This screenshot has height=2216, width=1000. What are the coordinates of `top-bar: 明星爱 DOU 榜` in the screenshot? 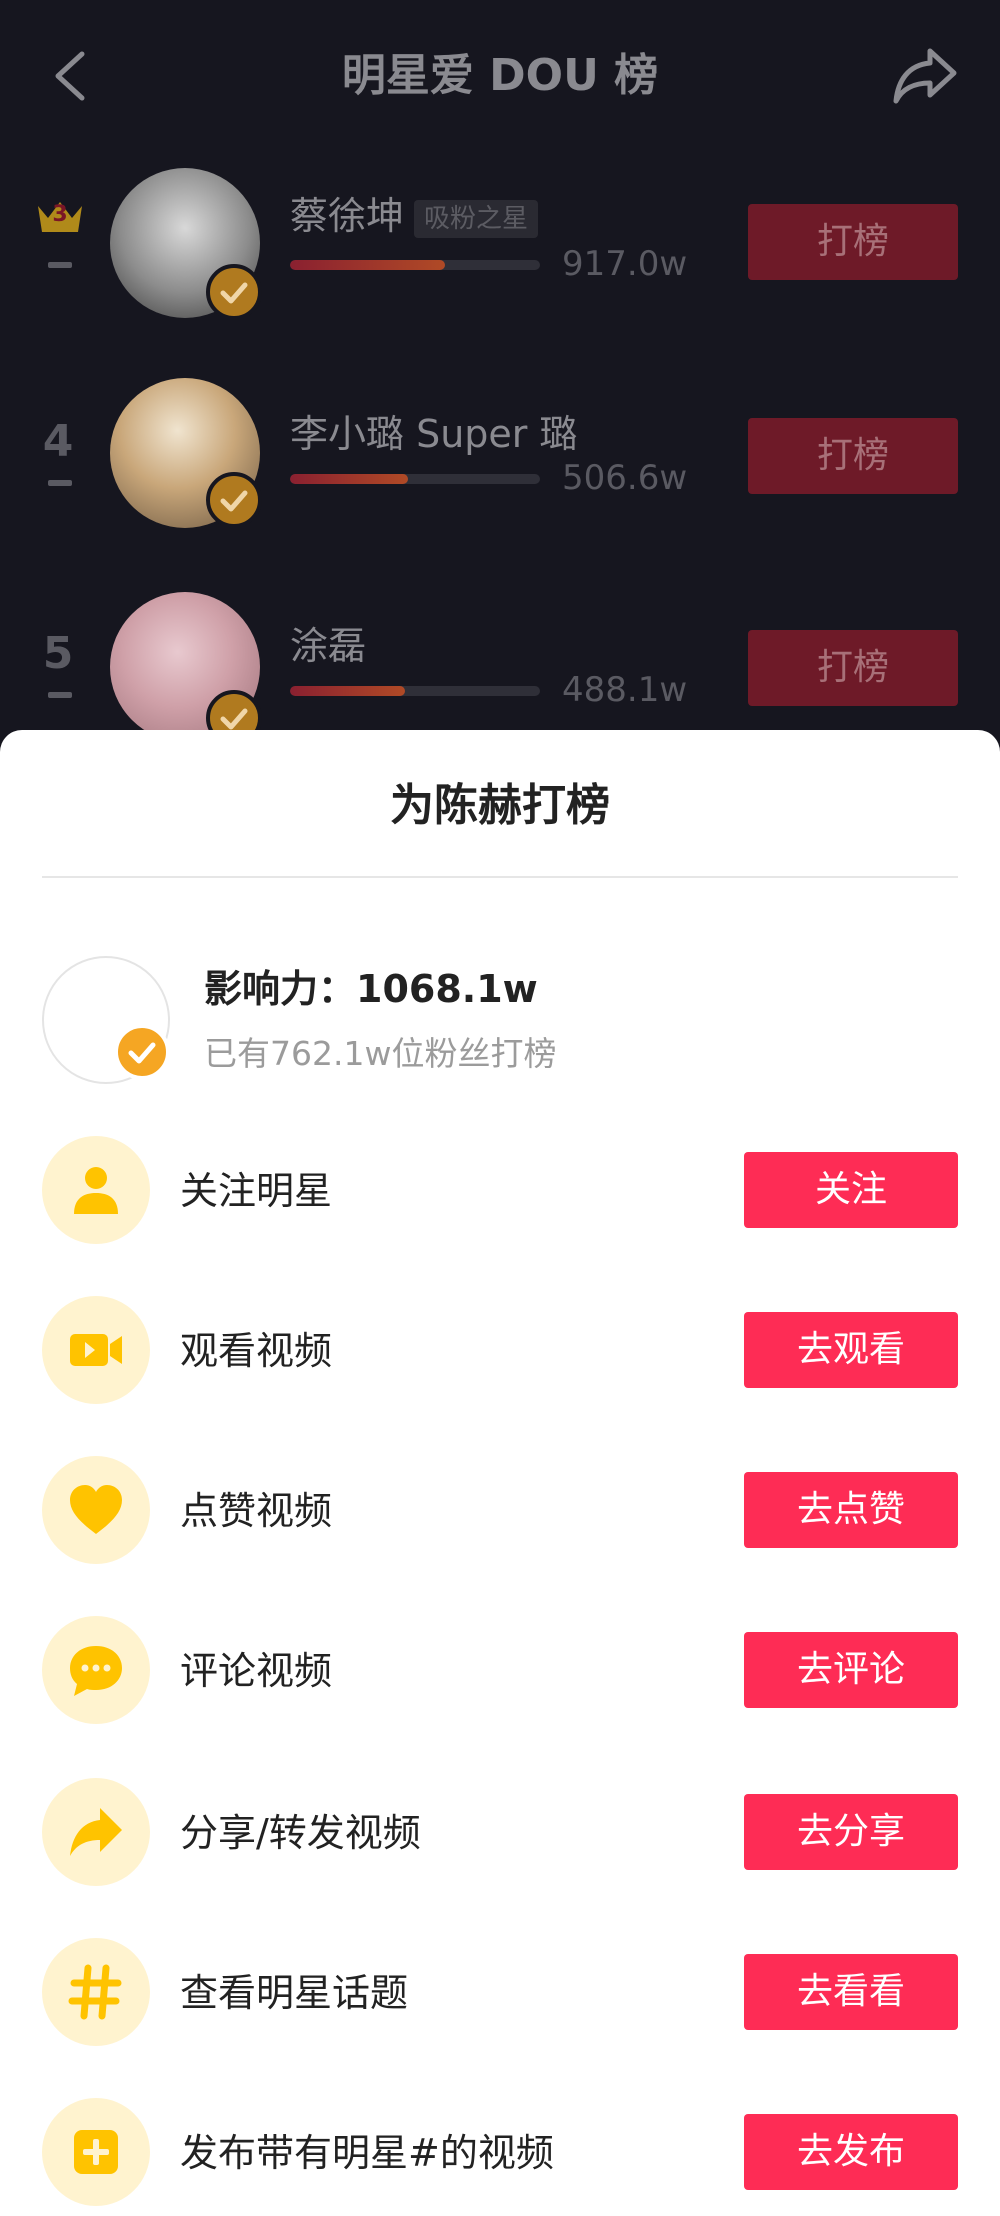 It's located at (500, 75).